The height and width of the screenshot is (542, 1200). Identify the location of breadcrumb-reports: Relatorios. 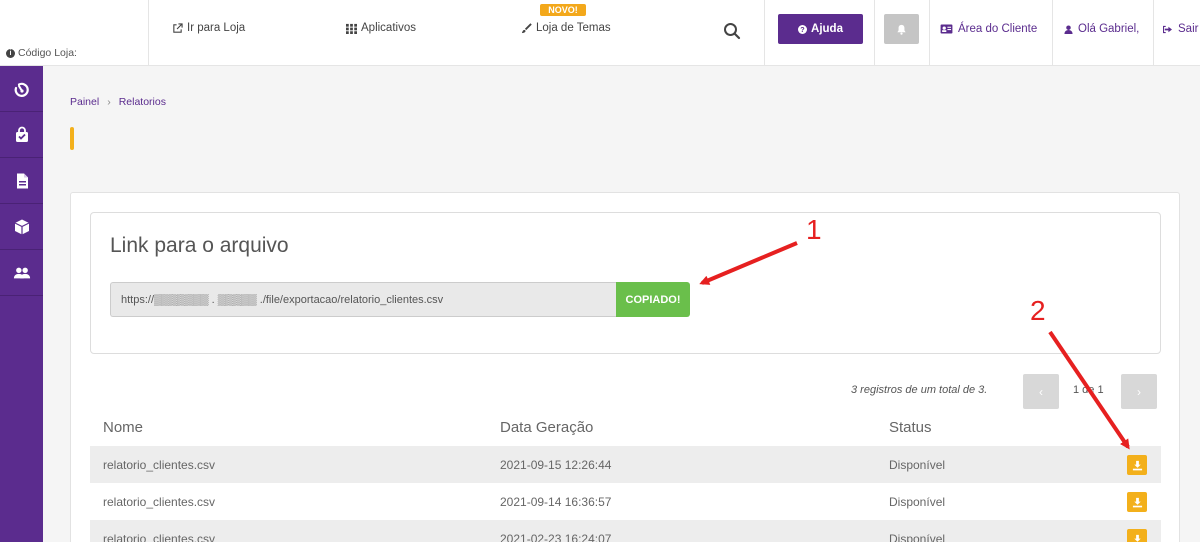
(142, 102).